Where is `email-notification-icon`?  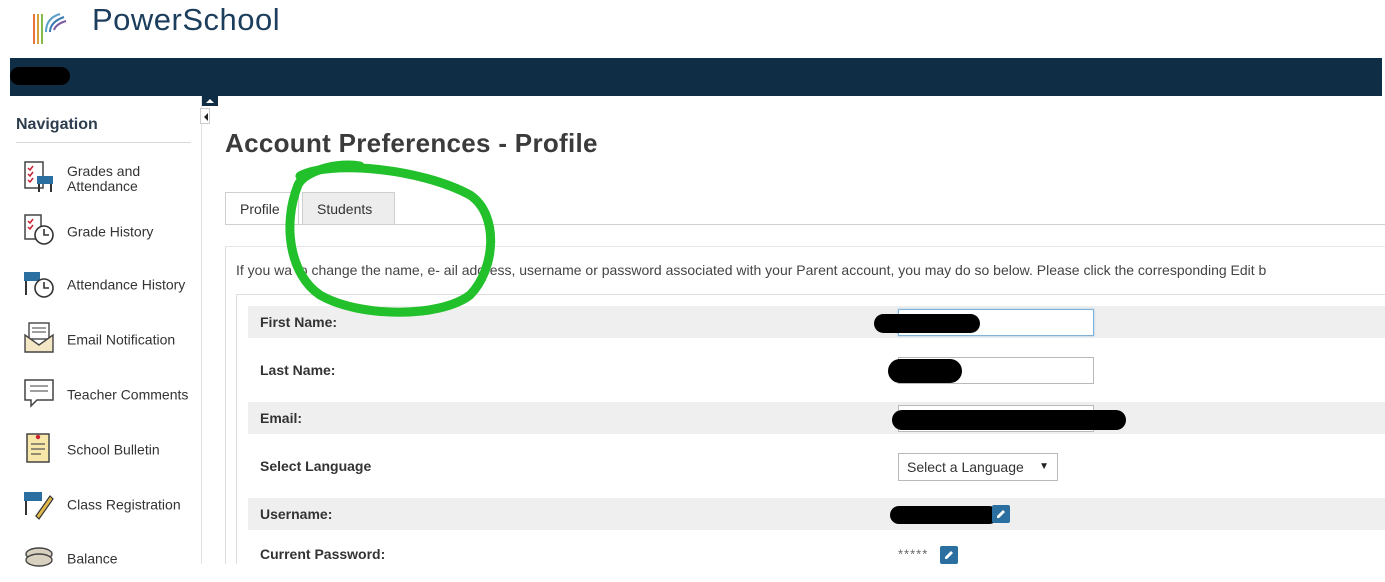 email-notification-icon is located at coordinates (39, 337).